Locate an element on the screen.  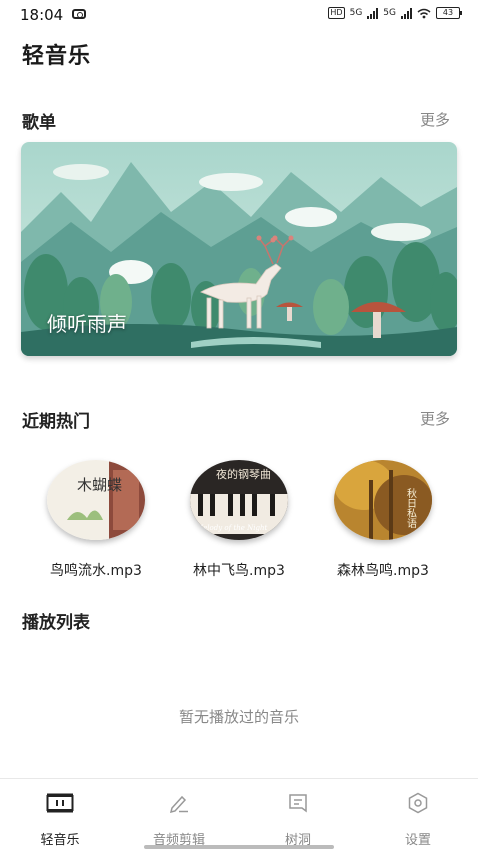
status-icons: HD 5G 5G 43 is located at coordinates (395, 13).